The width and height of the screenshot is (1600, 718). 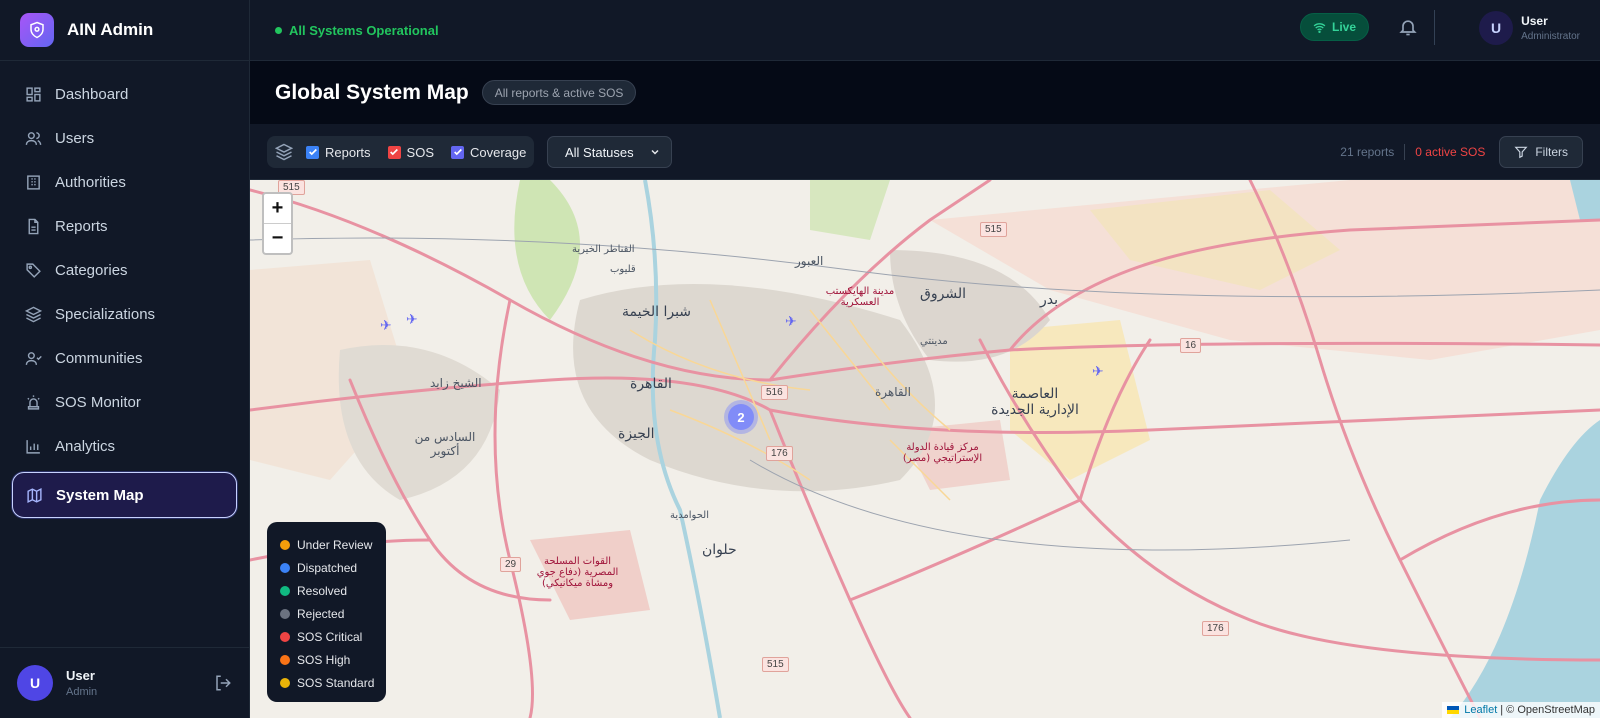 I want to click on community-icon, so click(x=33, y=358).